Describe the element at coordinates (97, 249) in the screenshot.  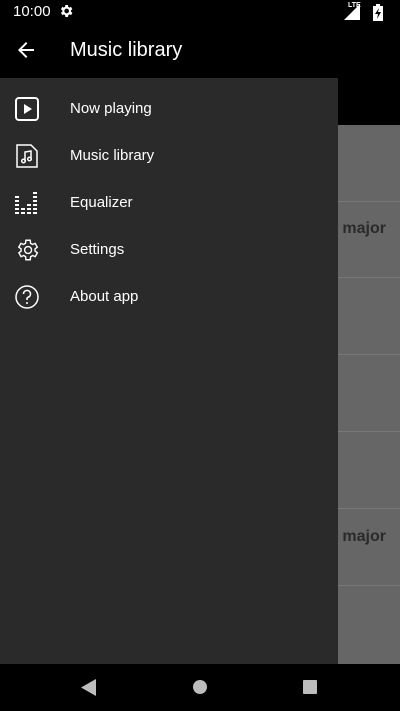
I see `drawer-item-label: Settings` at that location.